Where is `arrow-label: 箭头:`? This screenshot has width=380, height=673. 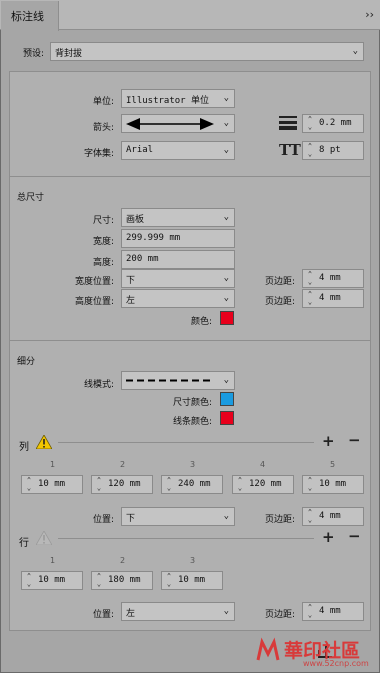
arrow-label: 箭头: is located at coordinates (103, 128).